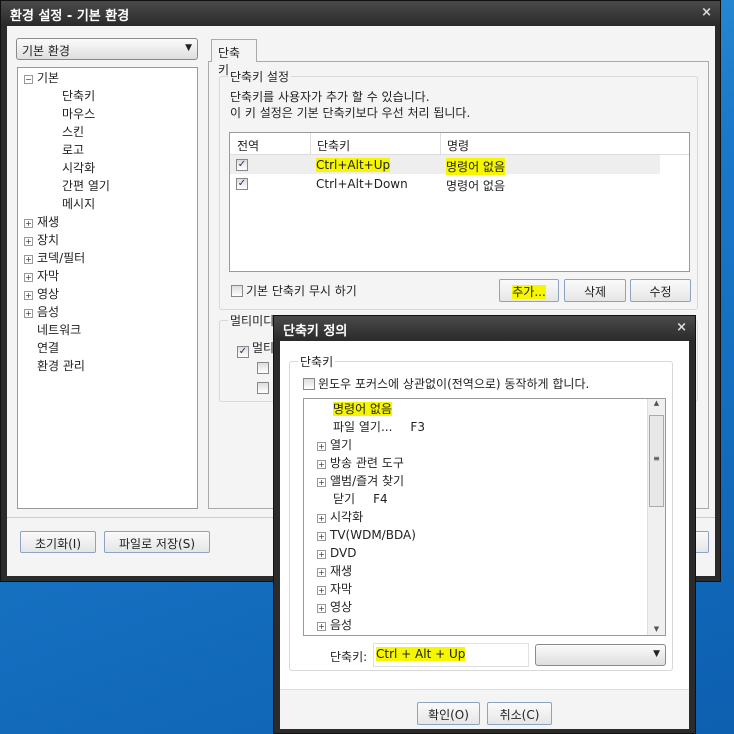 The image size is (734, 734). I want to click on shortcut-combo: ▼, so click(600, 655).